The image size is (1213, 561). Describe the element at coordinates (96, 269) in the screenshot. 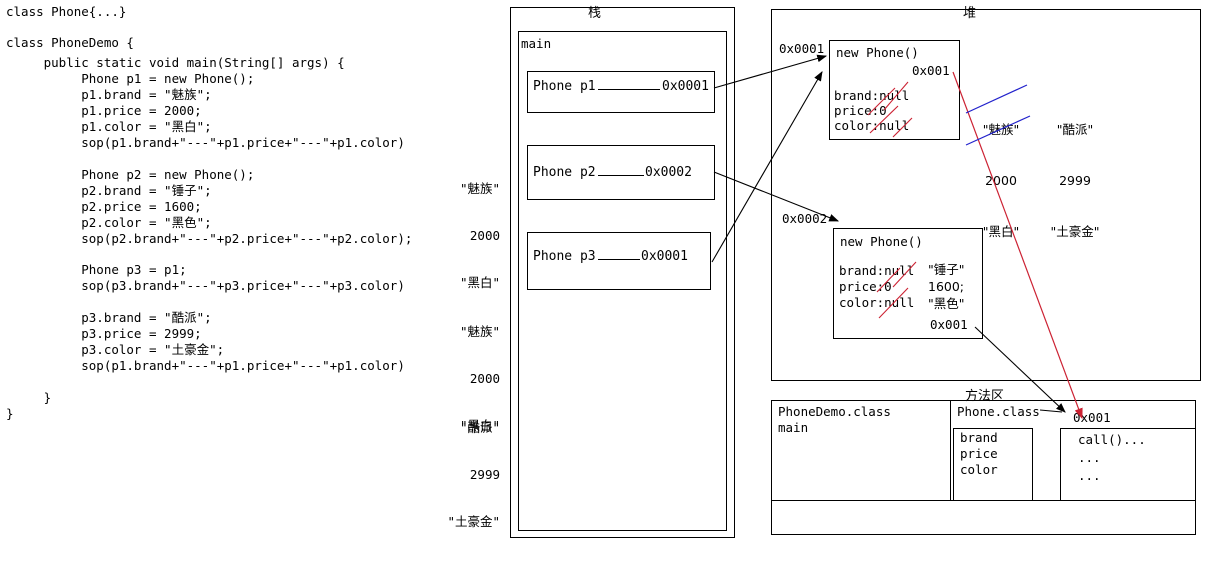

I see `code-line: Phone p3 = p1;` at that location.